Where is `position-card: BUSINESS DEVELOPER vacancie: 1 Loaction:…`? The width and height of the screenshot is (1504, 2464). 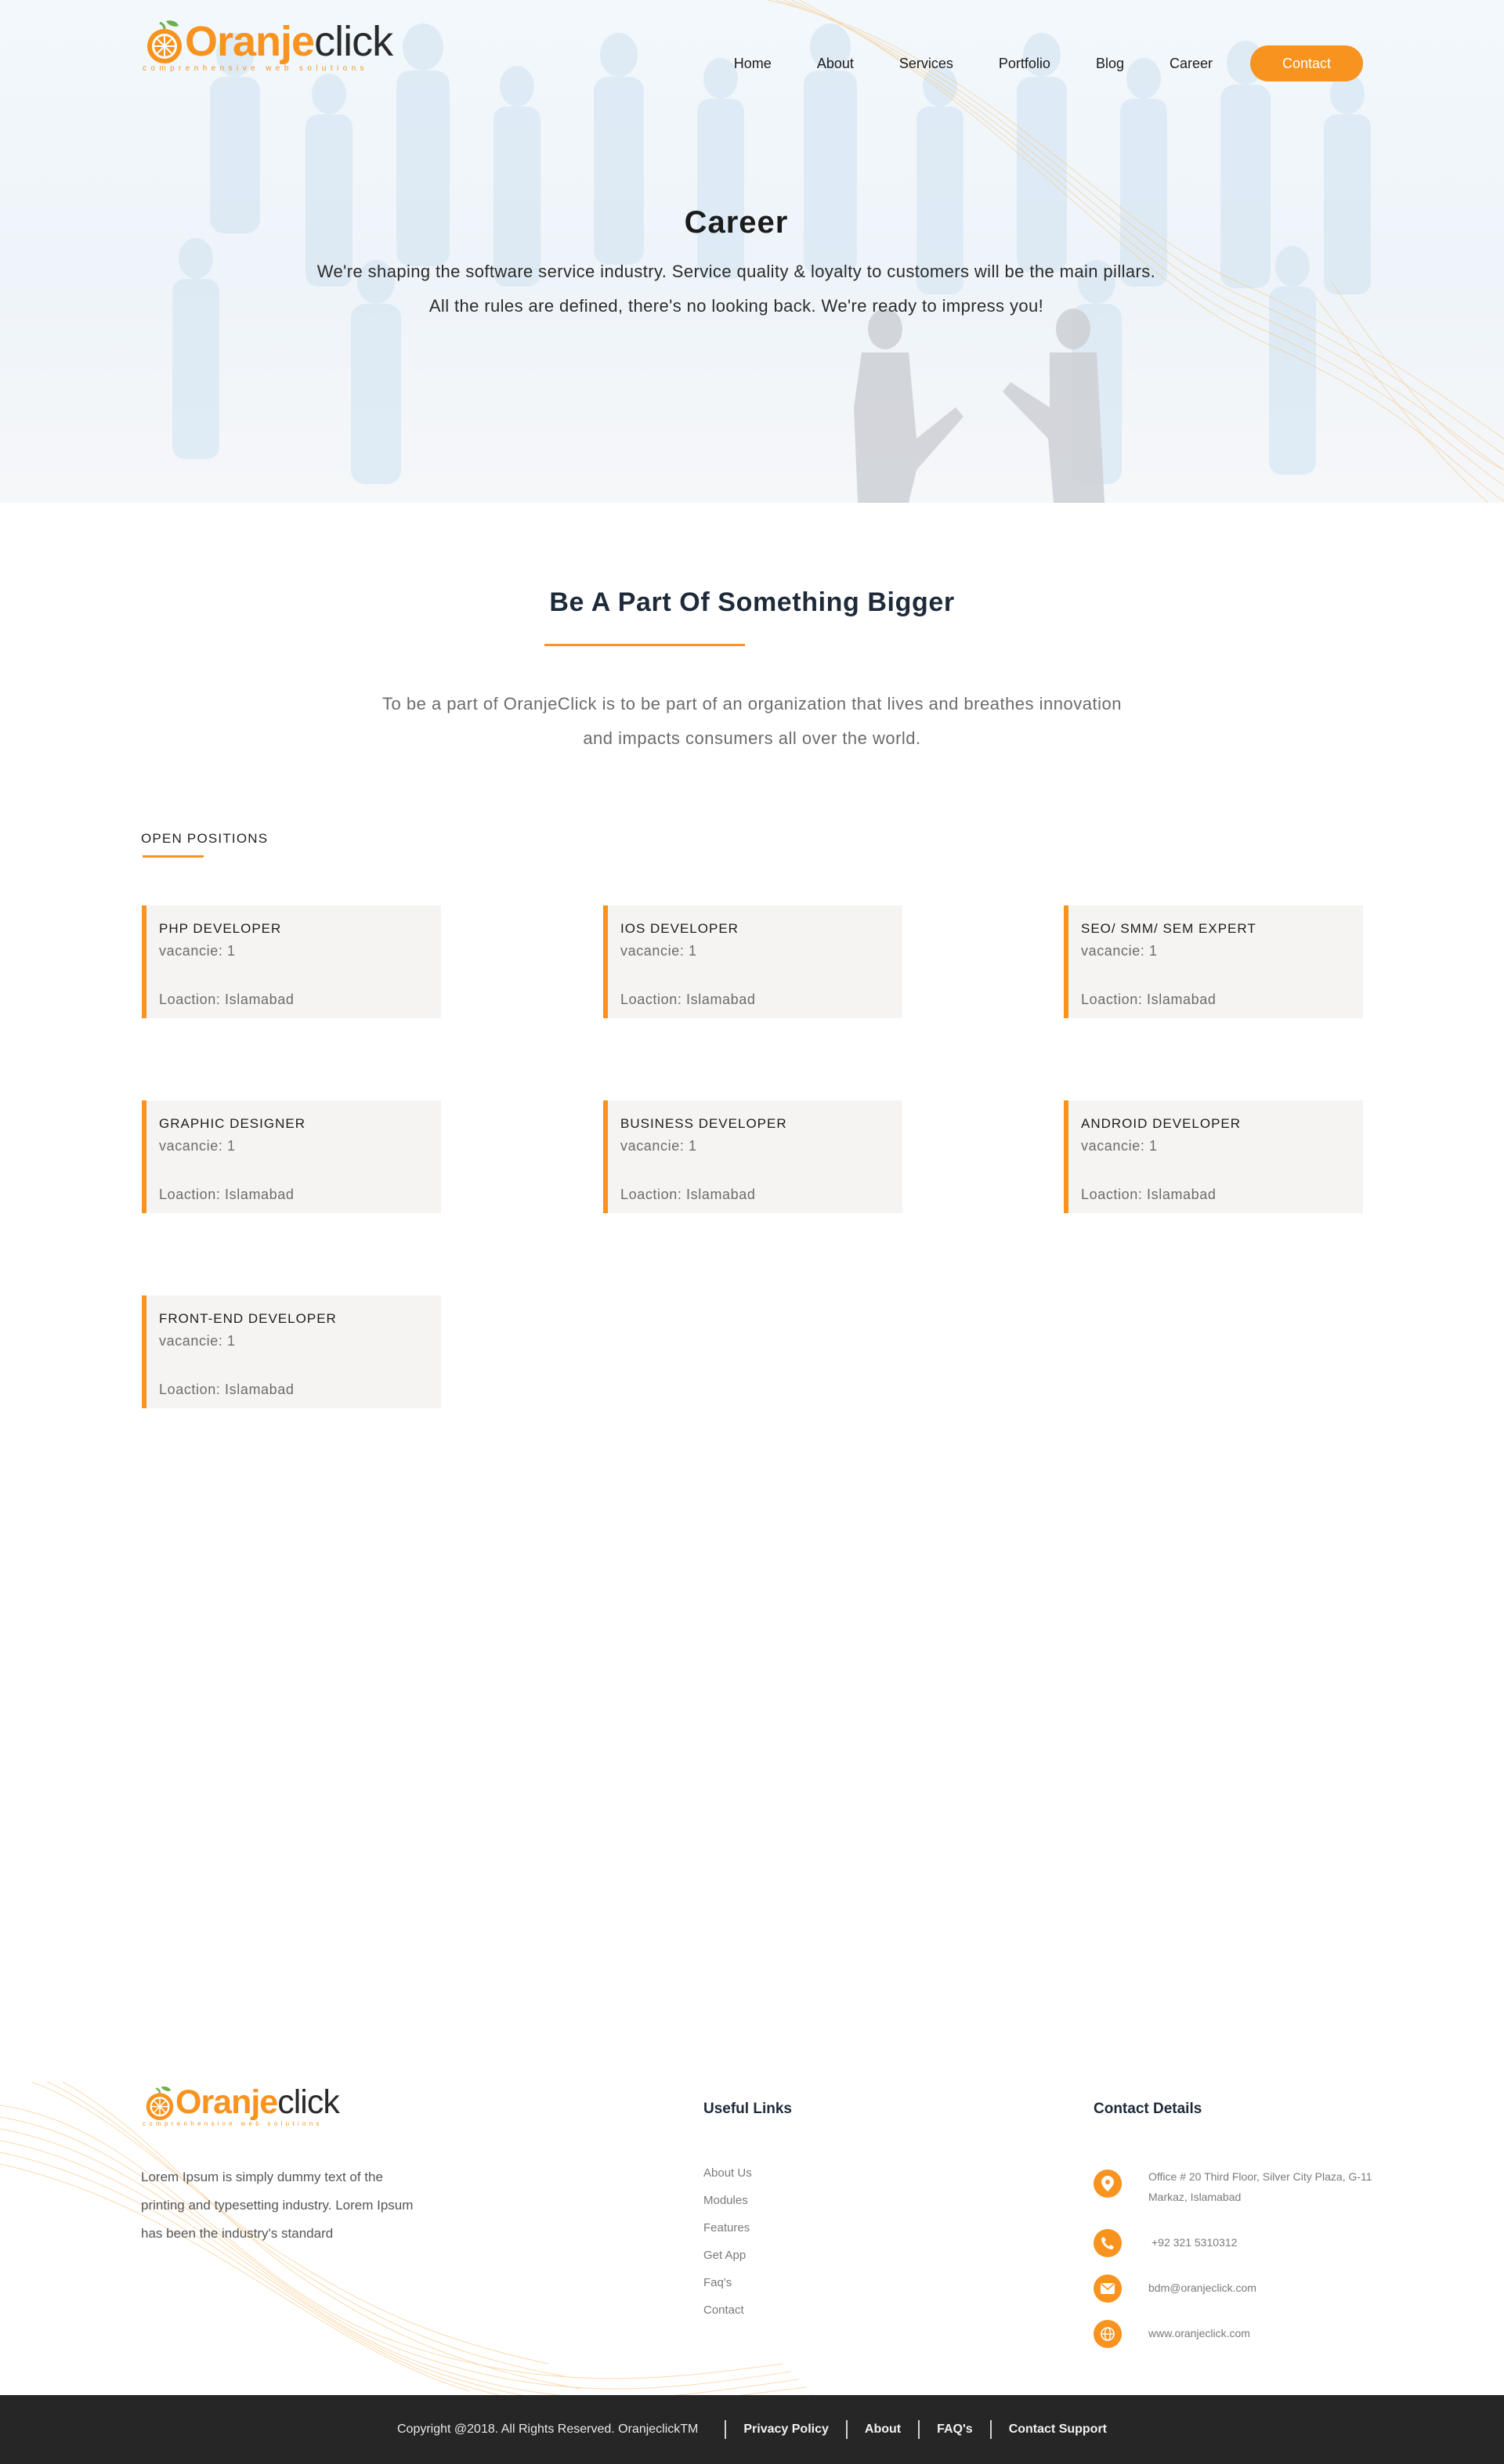 position-card: BUSINESS DEVELOPER vacancie: 1 Loaction:… is located at coordinates (752, 1156).